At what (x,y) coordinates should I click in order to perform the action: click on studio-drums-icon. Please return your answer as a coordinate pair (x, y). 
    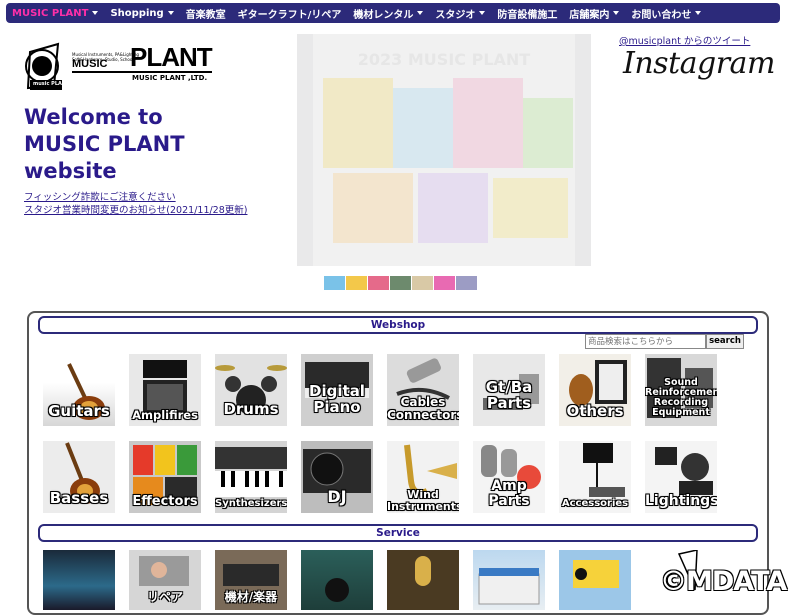
    Looking at the image, I should click on (337, 590).